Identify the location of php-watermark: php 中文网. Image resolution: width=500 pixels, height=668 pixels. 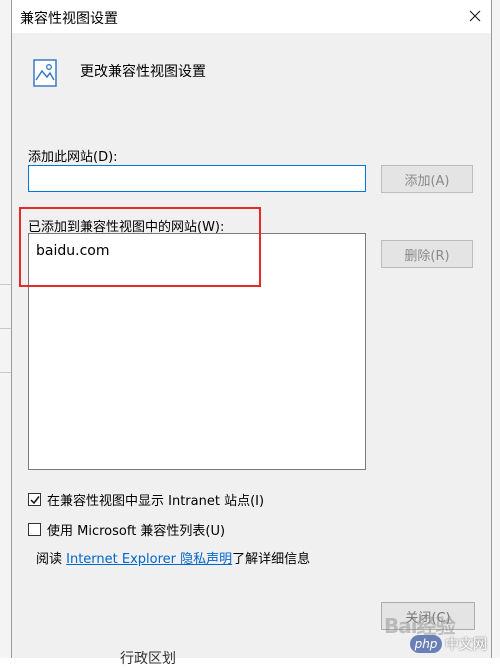
(448, 644).